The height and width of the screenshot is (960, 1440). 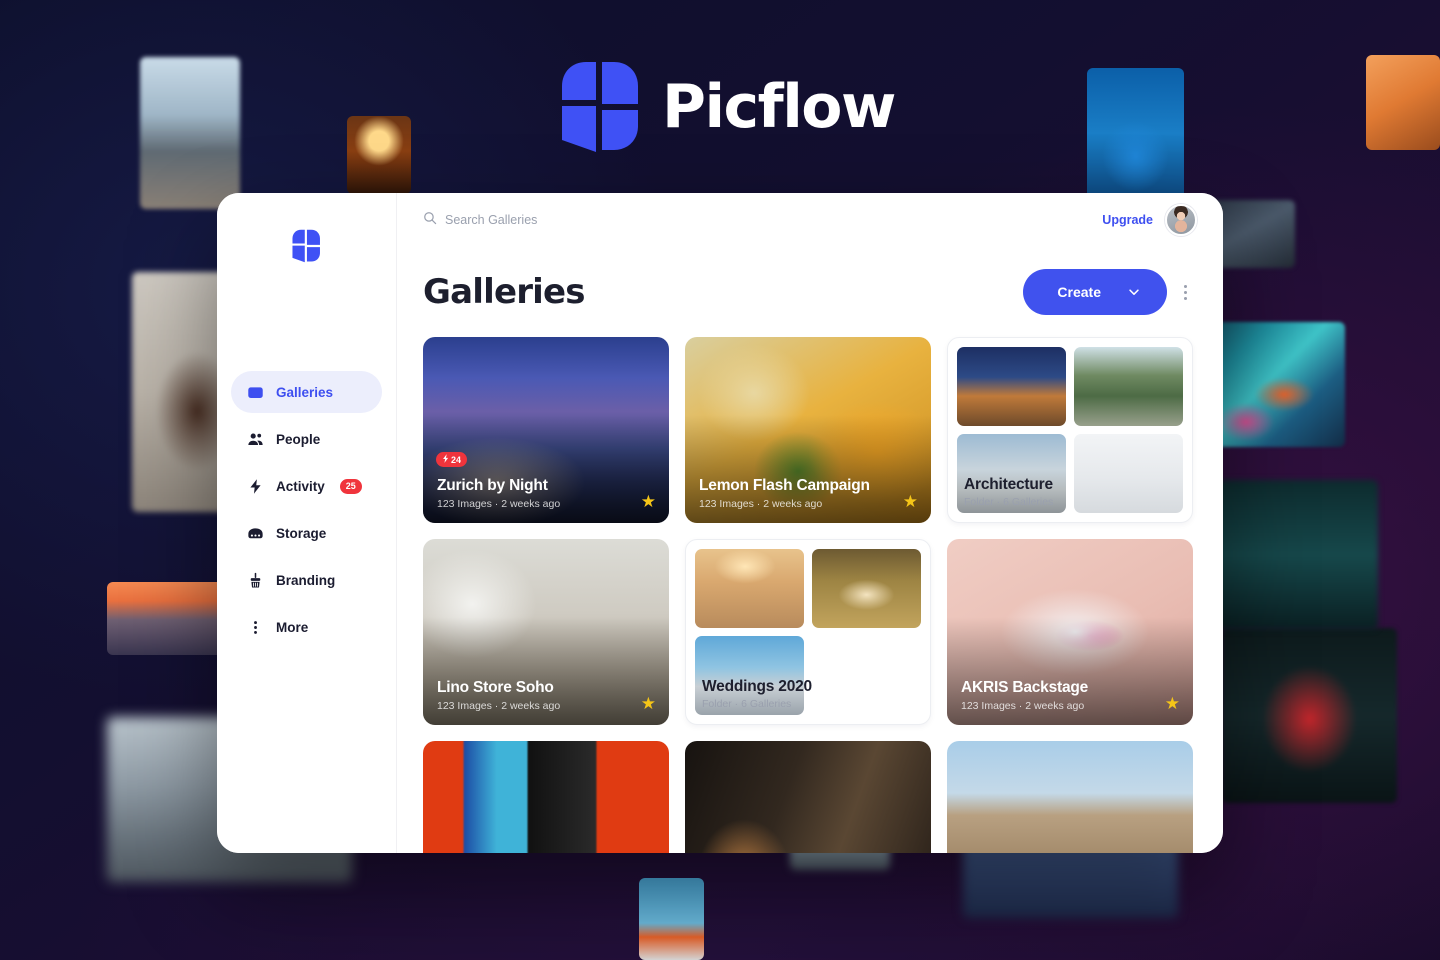 I want to click on sidebar-item-label: More, so click(x=292, y=627).